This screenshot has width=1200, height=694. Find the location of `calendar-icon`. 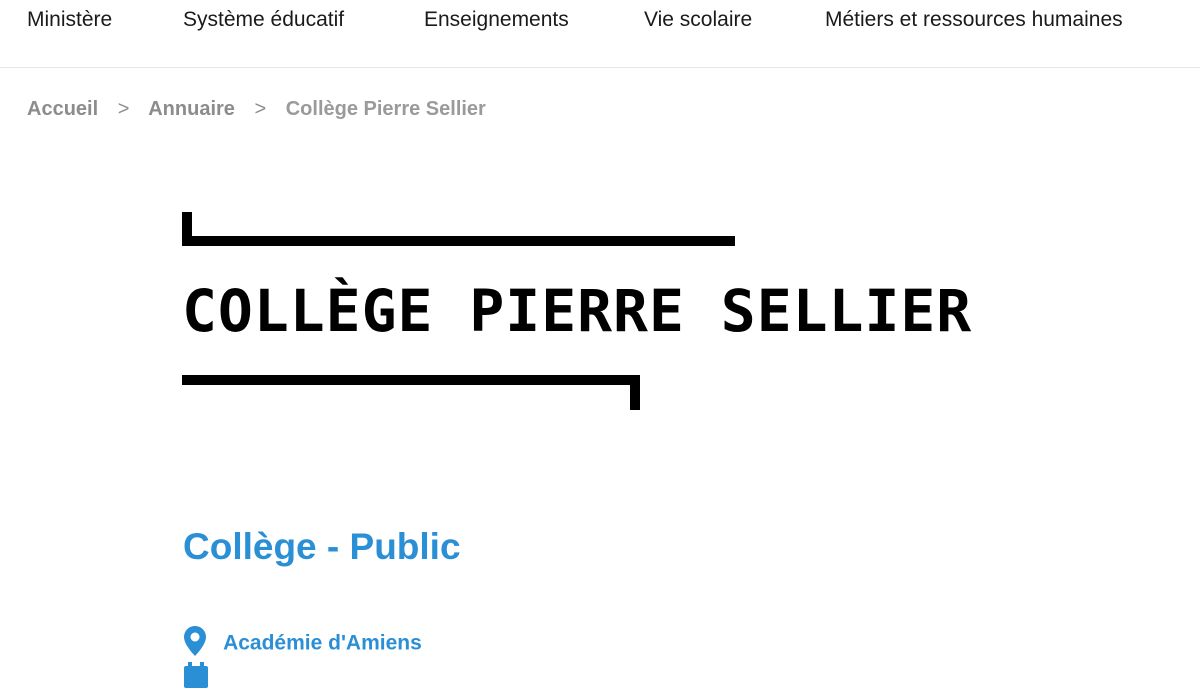

calendar-icon is located at coordinates (197, 678).